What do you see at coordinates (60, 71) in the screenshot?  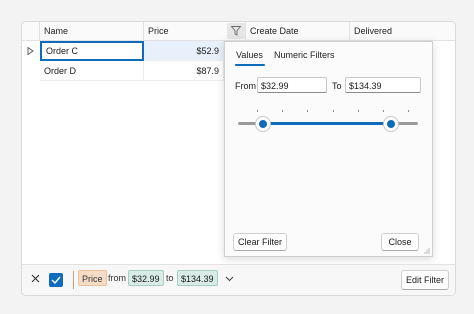 I see `cell-text: Order D` at bounding box center [60, 71].